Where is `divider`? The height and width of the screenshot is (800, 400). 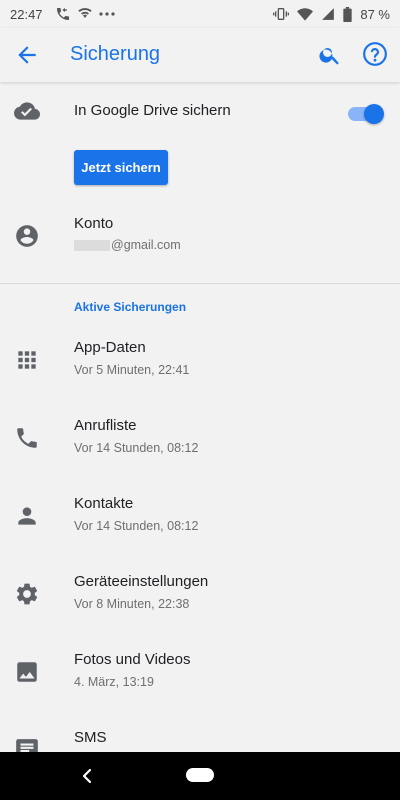
divider is located at coordinates (200, 283).